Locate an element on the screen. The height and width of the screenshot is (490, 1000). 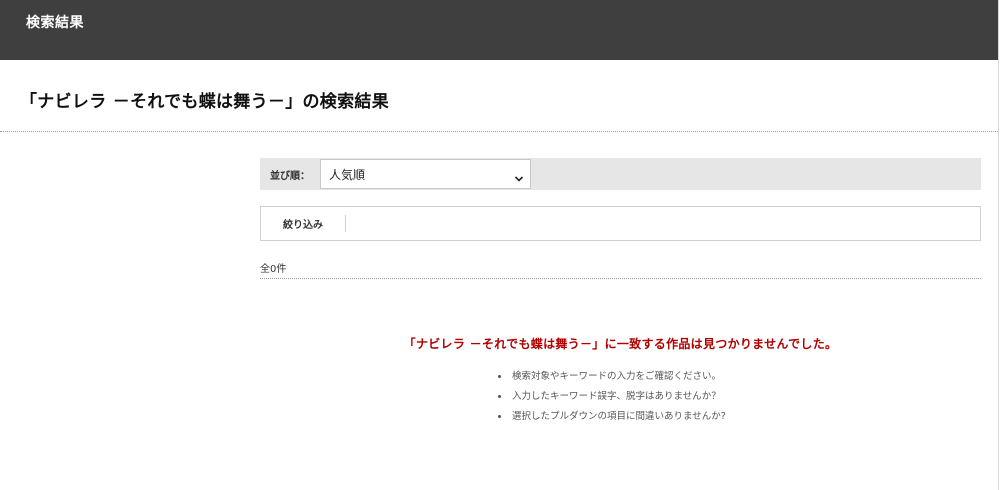
hint-item: 入力したキーワード誤字、脱字はありませんか？ is located at coordinates (635, 395).